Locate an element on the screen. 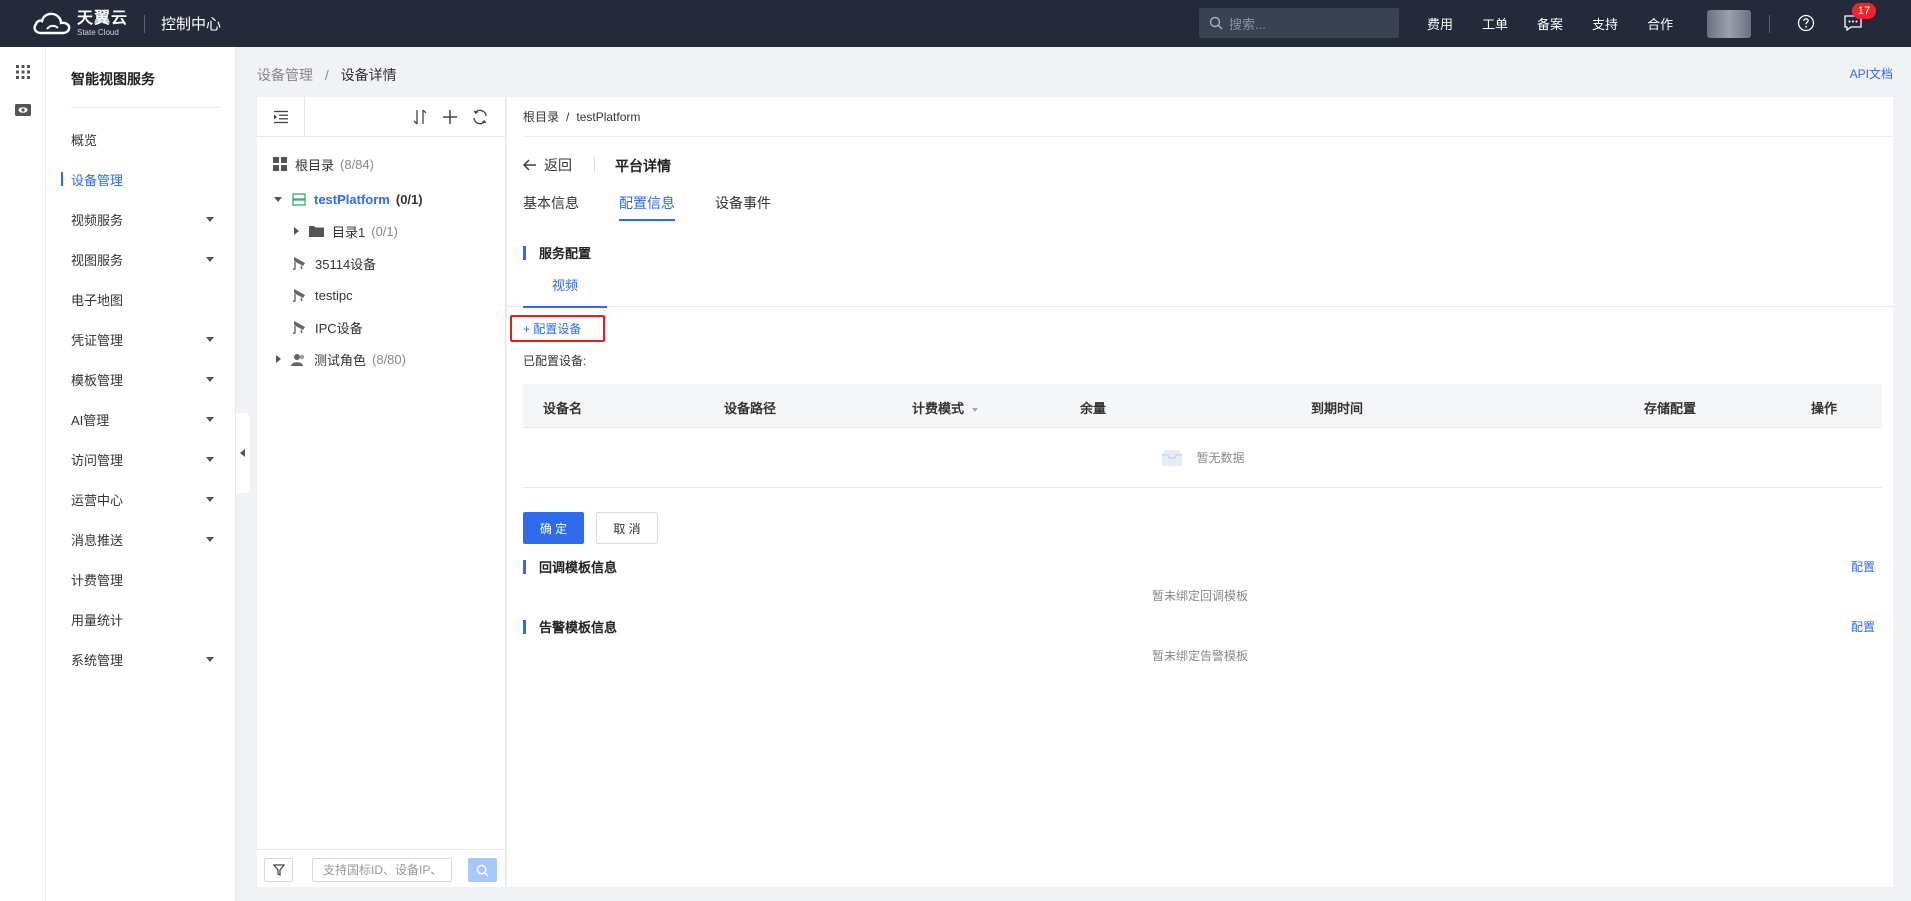  tree-node-directory1: 目录1 (0/1) is located at coordinates (346, 231).